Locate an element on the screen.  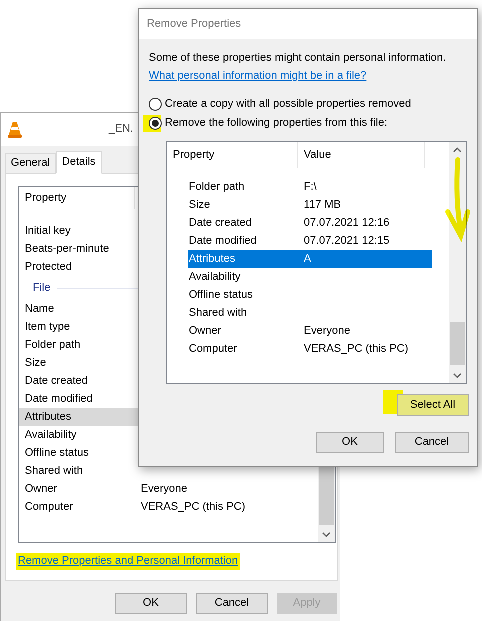
radio-option: Create a copy with all possible properties removed is located at coordinates (280, 104).